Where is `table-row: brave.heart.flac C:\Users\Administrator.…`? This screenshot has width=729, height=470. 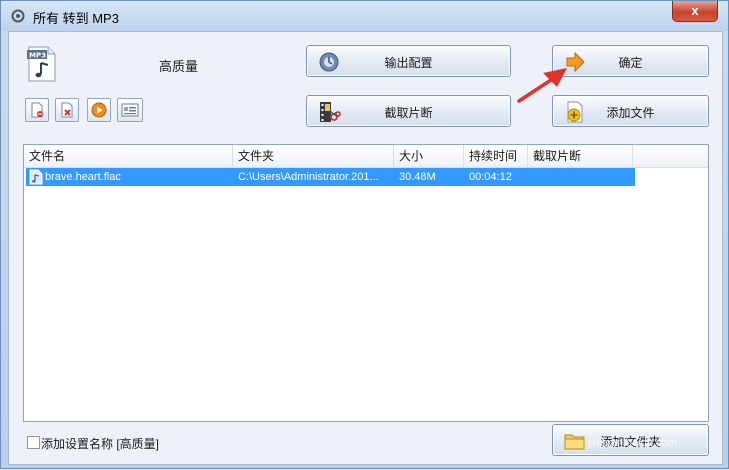 table-row: brave.heart.flac C:\Users\Administrator.… is located at coordinates (330, 177).